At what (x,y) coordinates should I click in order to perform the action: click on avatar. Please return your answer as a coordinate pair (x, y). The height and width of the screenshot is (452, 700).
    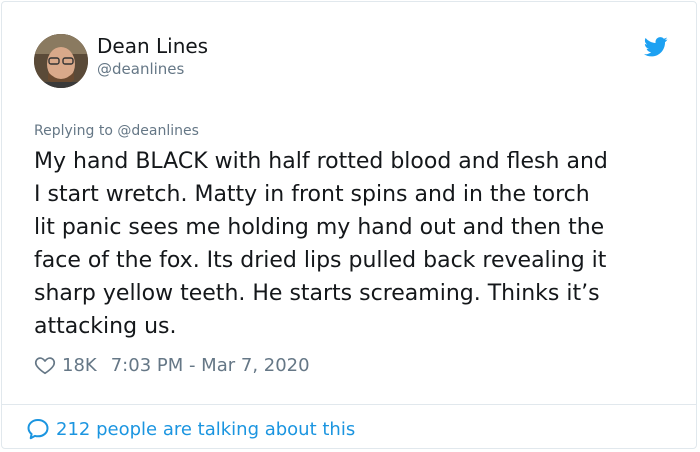
    Looking at the image, I should click on (61, 61).